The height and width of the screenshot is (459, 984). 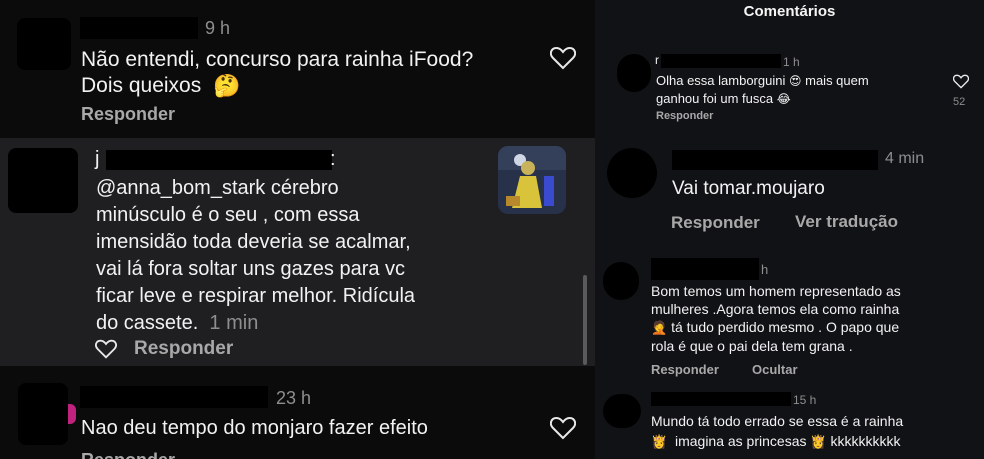 I want to click on comment-line: ganhou foi um fusca 😂, so click(x=786, y=99).